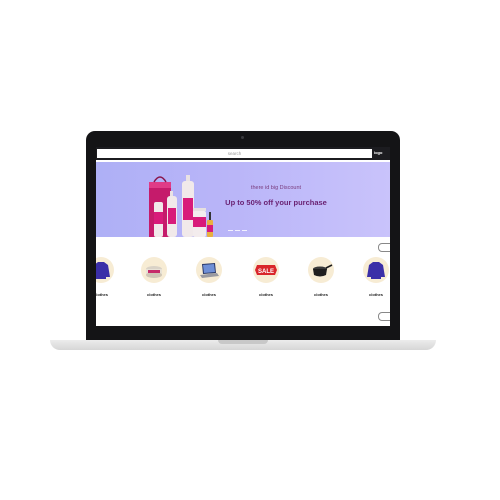 The height and width of the screenshot is (500, 500). Describe the element at coordinates (243, 342) in the screenshot. I see `laptop-notch` at that location.